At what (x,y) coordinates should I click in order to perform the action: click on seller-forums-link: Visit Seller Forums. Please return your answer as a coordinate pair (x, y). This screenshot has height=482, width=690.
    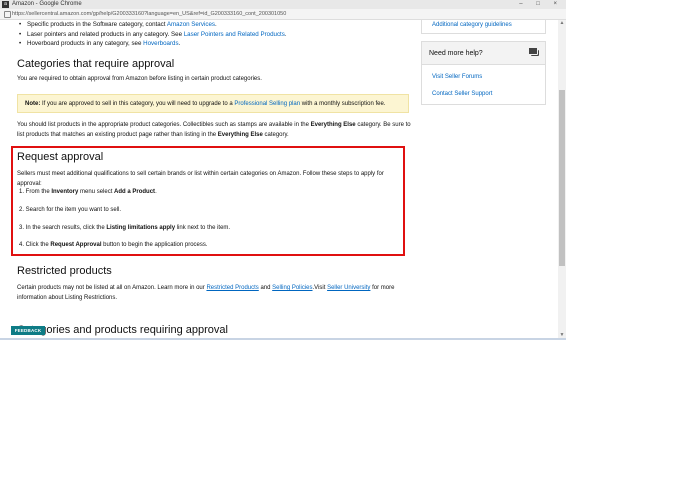
    Looking at the image, I should click on (457, 77).